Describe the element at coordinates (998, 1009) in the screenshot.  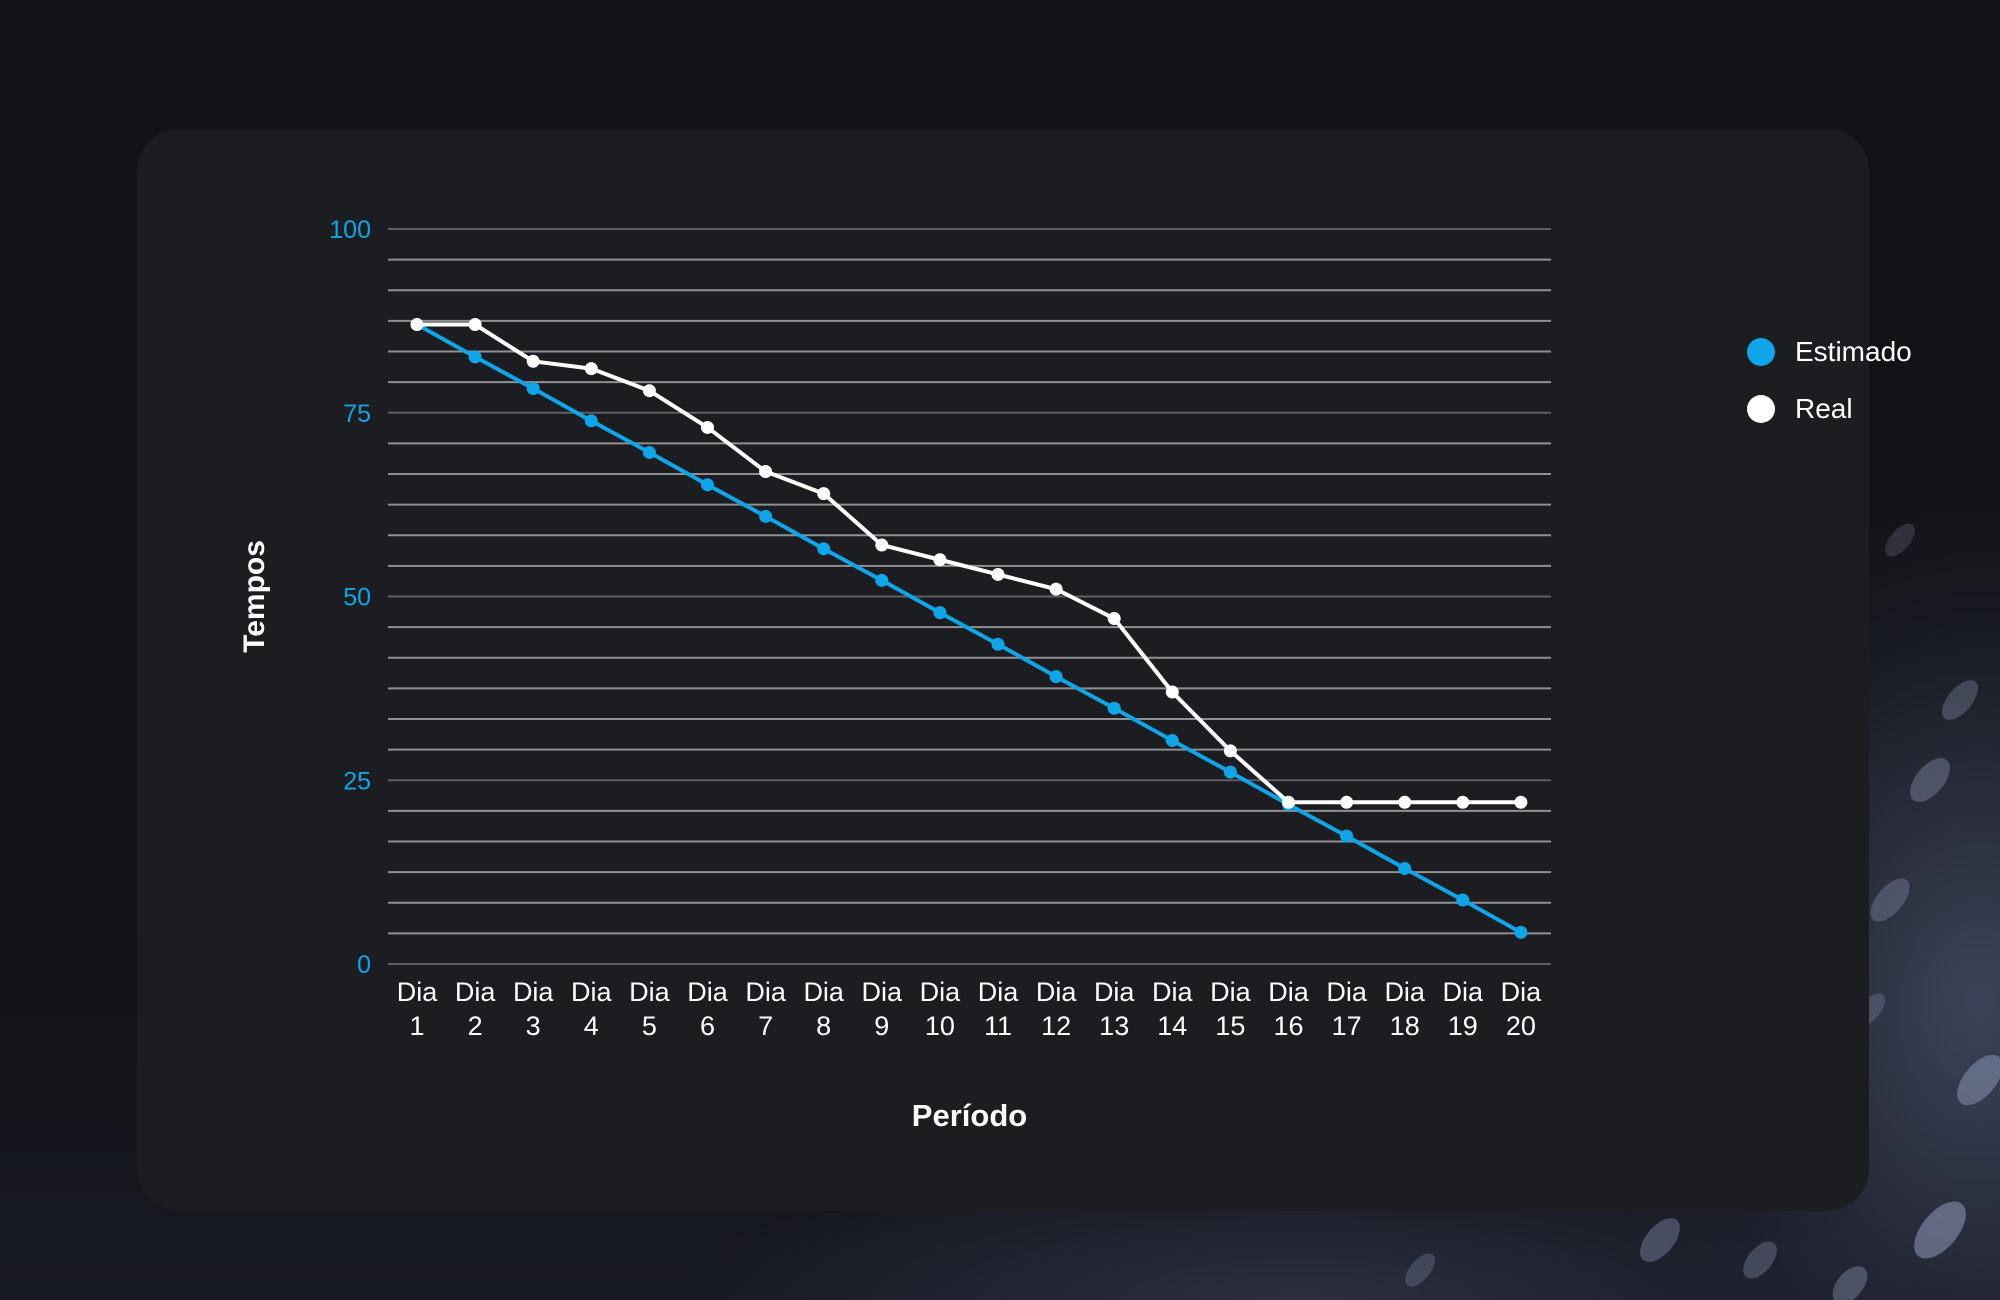
I see `x-tick-label: Dia 11` at that location.